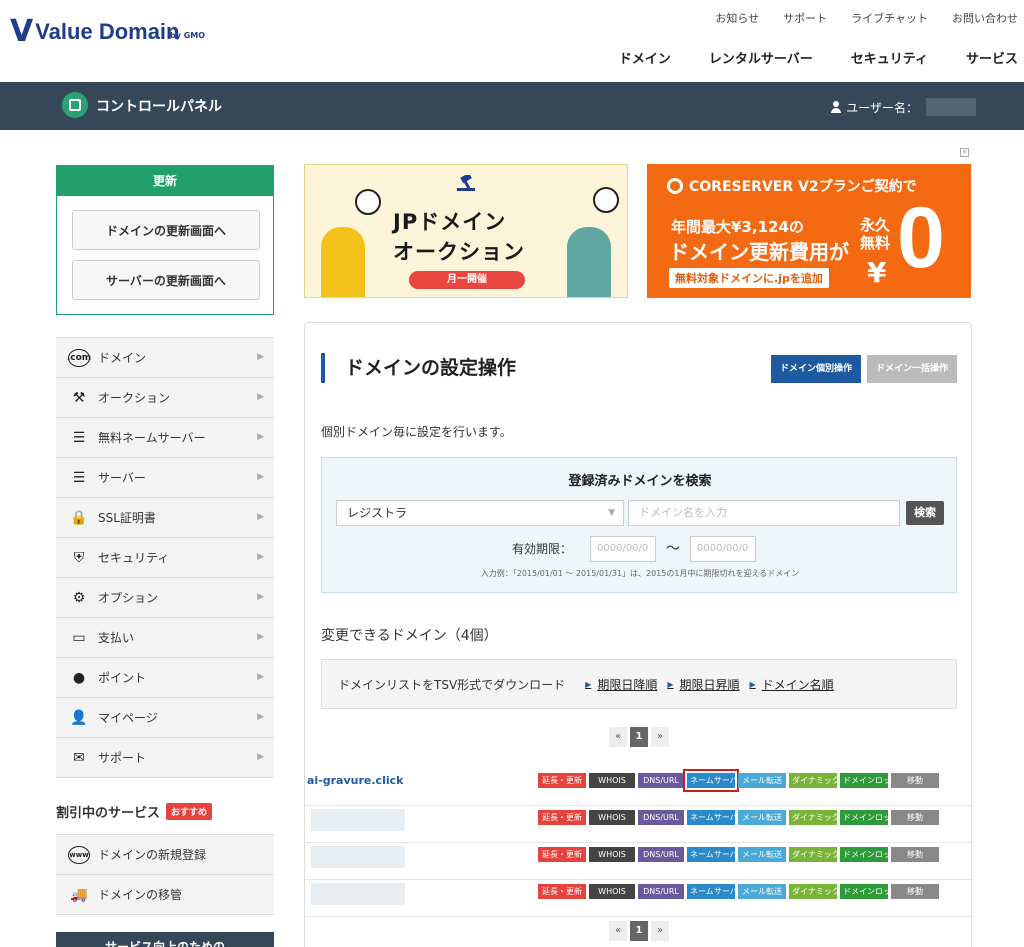 This screenshot has width=1024, height=947. Describe the element at coordinates (166, 230) in the screenshot. I see `domain-renew-button: ドメインの更新画面へ` at that location.